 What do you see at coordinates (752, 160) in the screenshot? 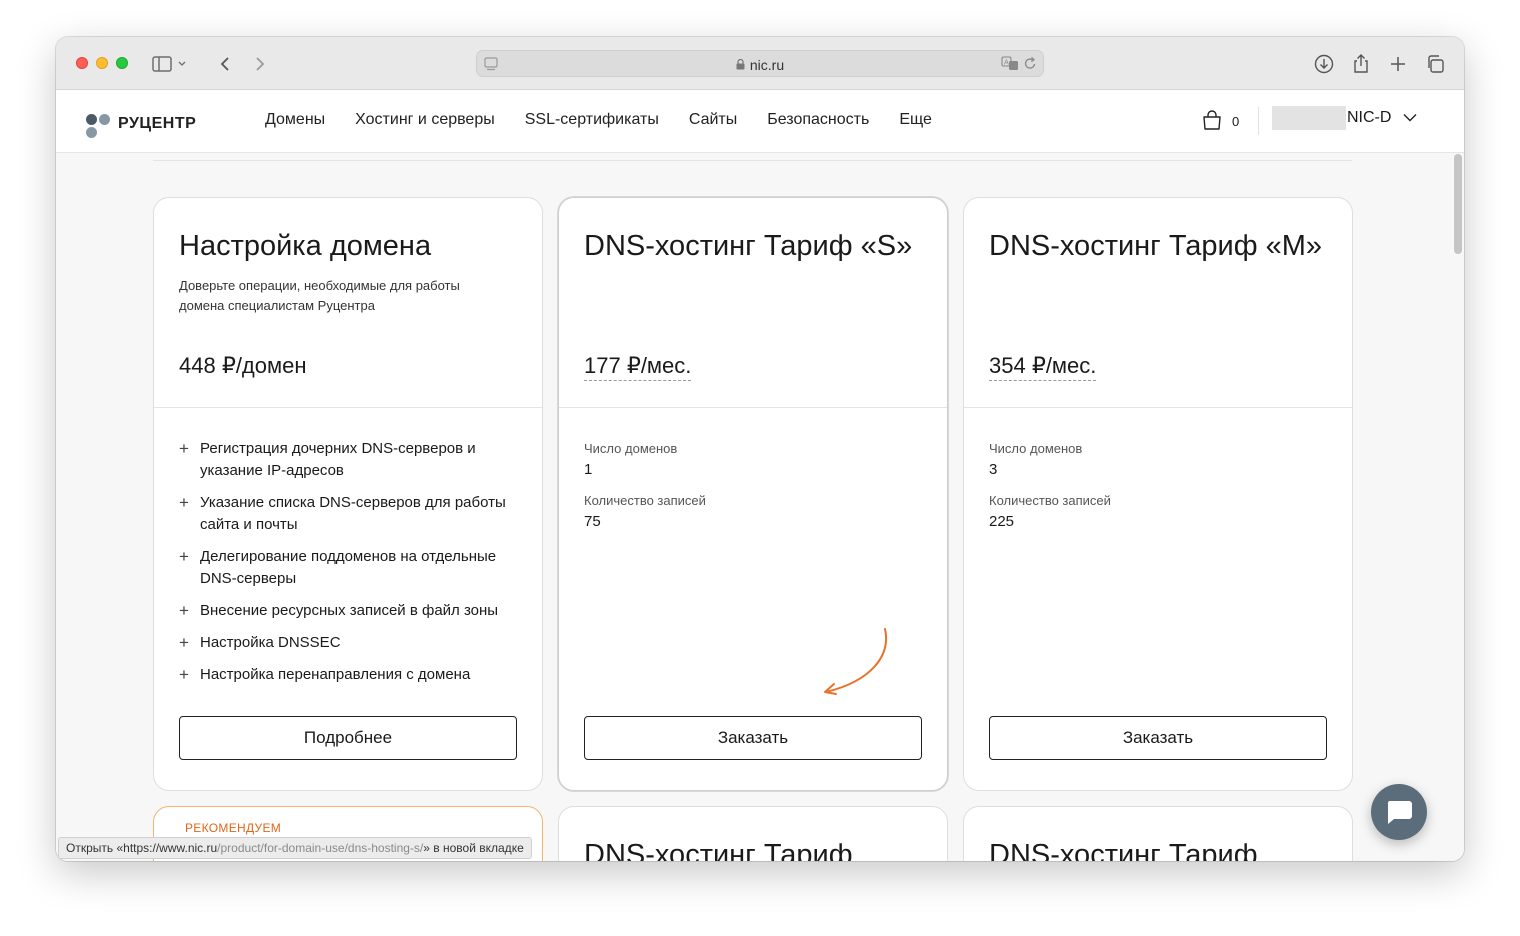
I see `section-divider` at bounding box center [752, 160].